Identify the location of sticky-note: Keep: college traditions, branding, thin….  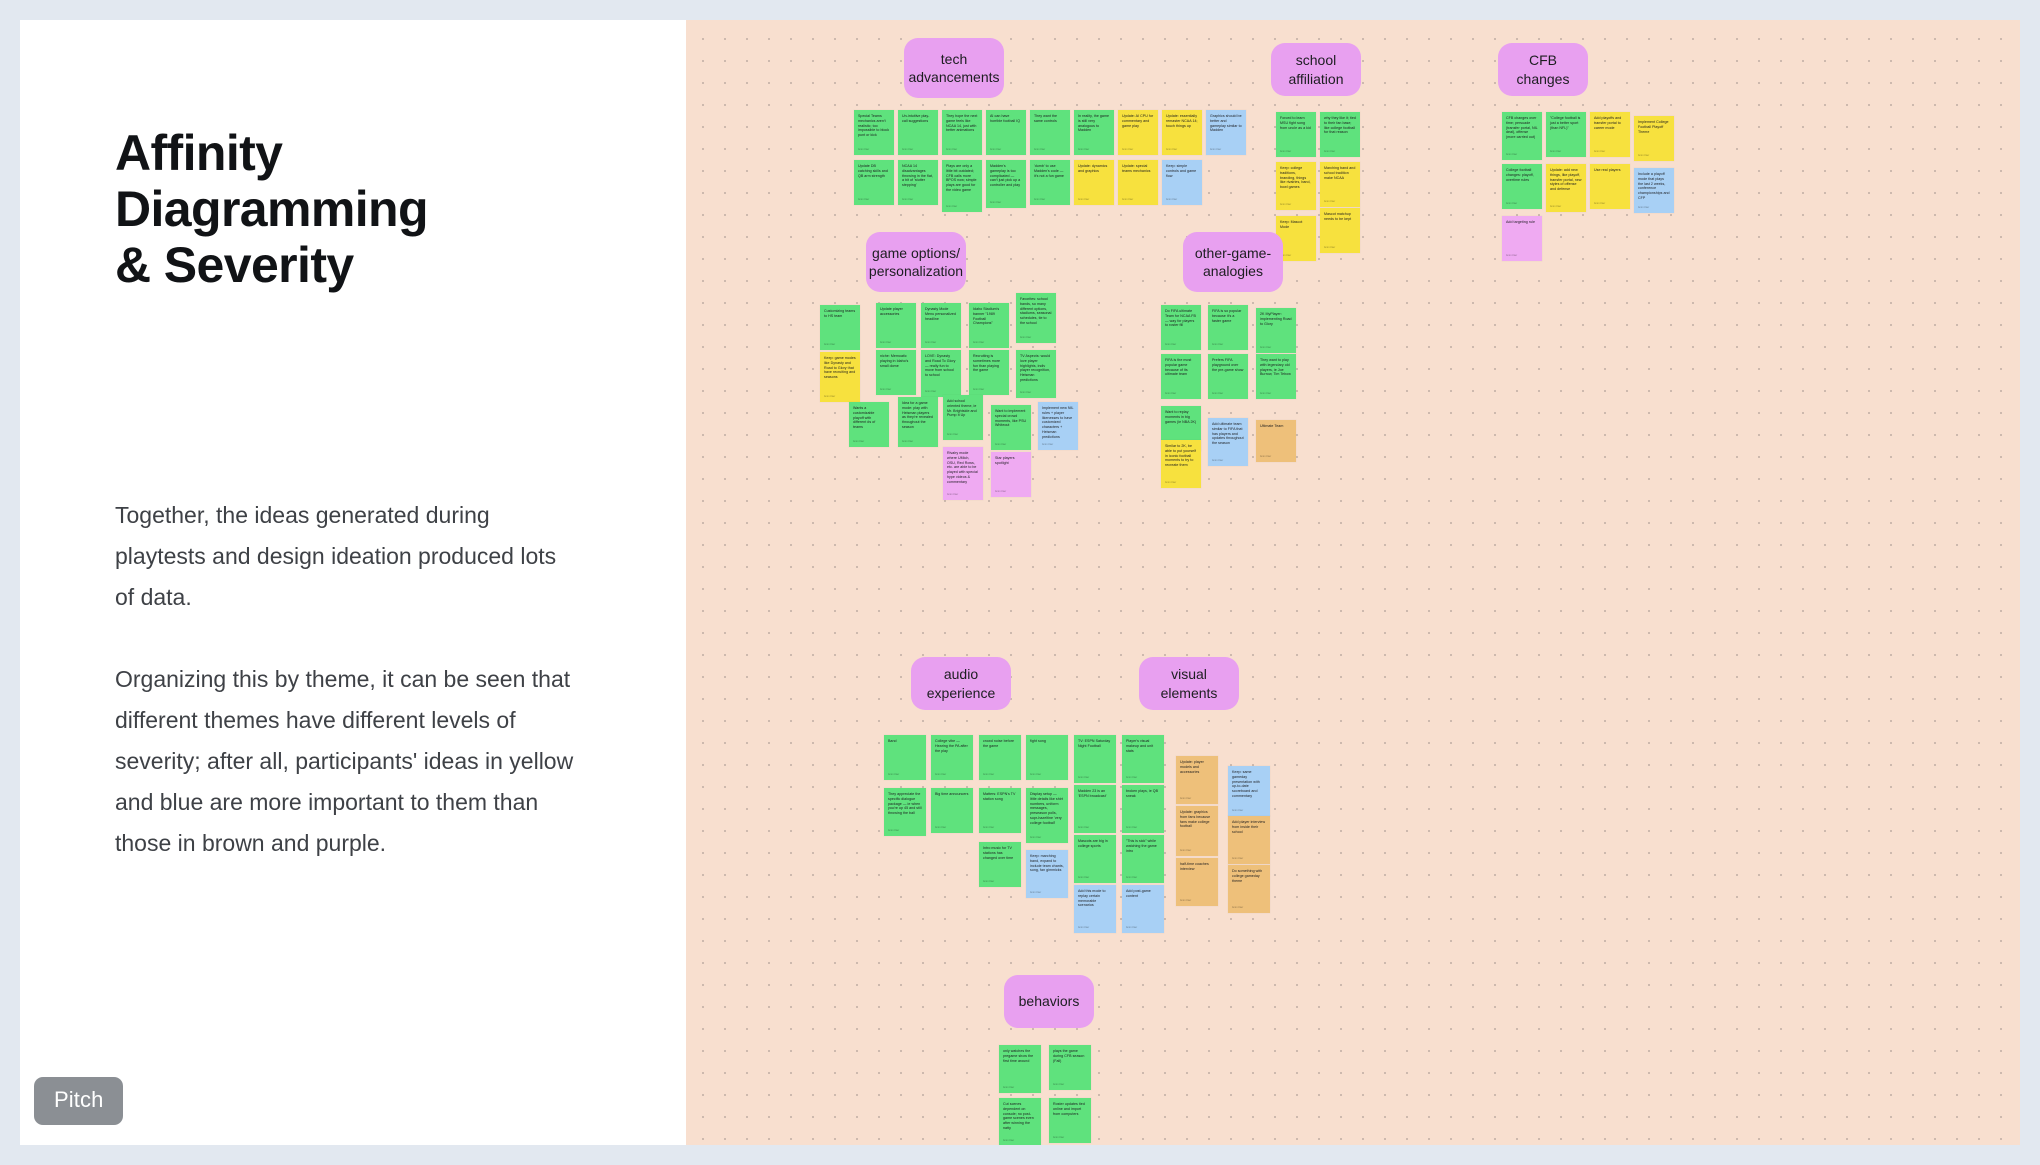
(1296, 186).